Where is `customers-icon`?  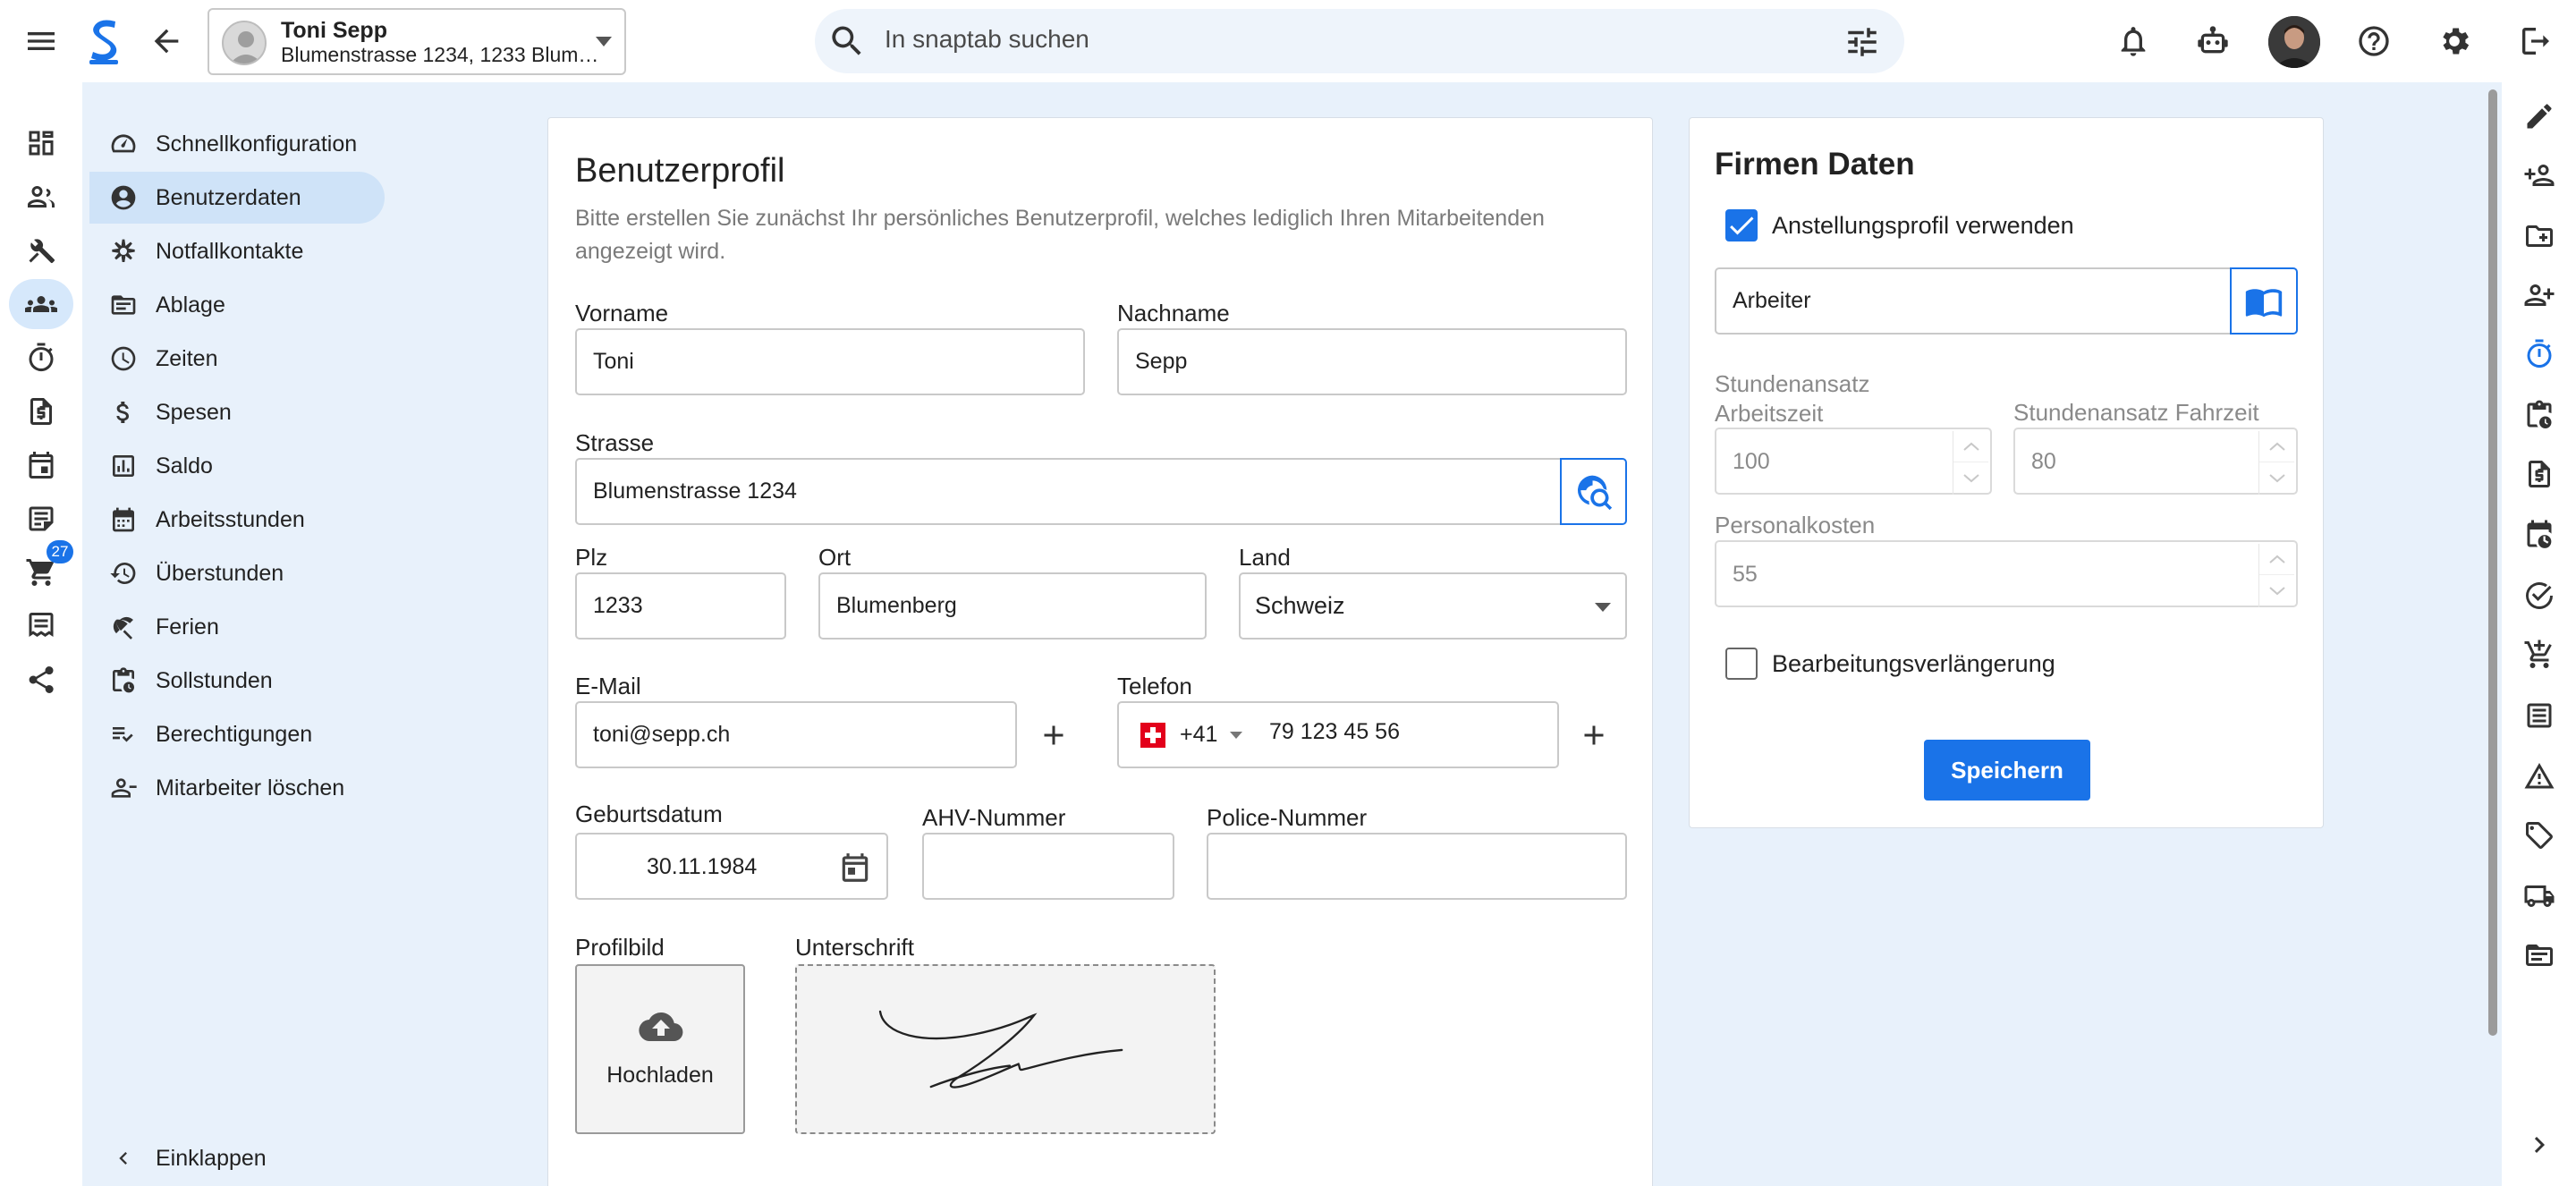
customers-icon is located at coordinates (41, 197).